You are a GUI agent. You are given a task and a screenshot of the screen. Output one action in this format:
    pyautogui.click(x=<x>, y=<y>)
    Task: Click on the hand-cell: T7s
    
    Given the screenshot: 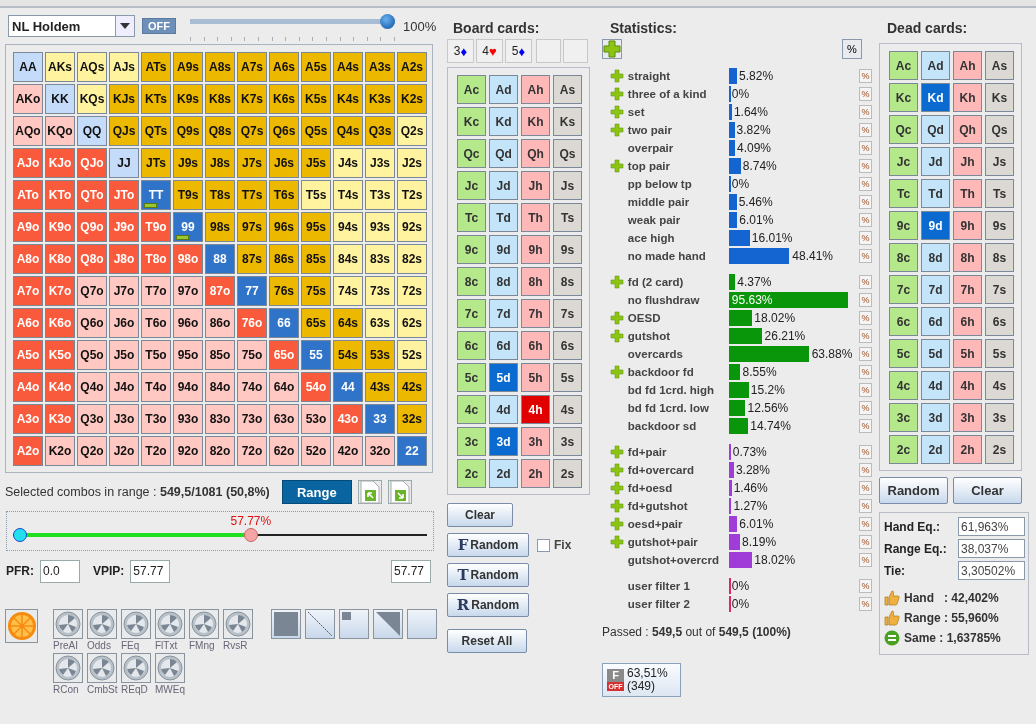 What is the action you would take?
    pyautogui.click(x=252, y=195)
    